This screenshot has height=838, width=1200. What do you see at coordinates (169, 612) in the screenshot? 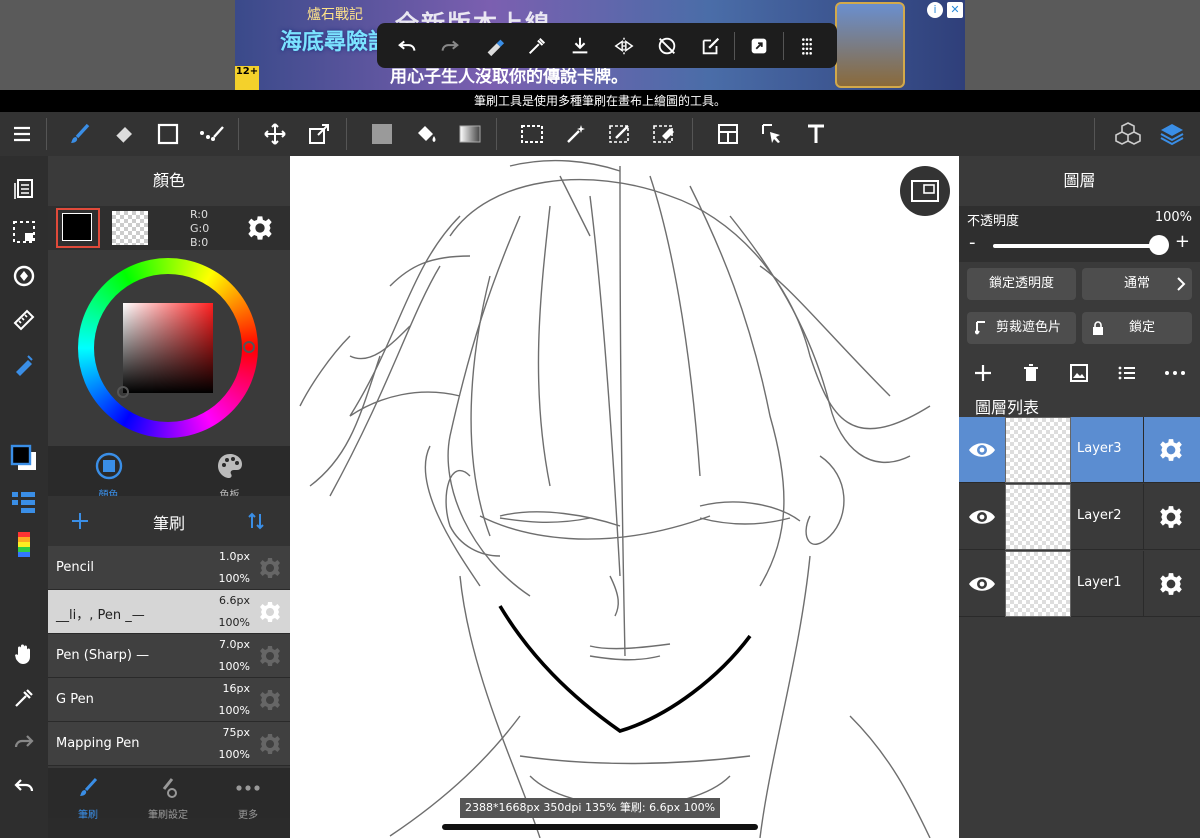
I see `brush-item-custom-pen: __li，, Pen _— 6.6px 100%` at bounding box center [169, 612].